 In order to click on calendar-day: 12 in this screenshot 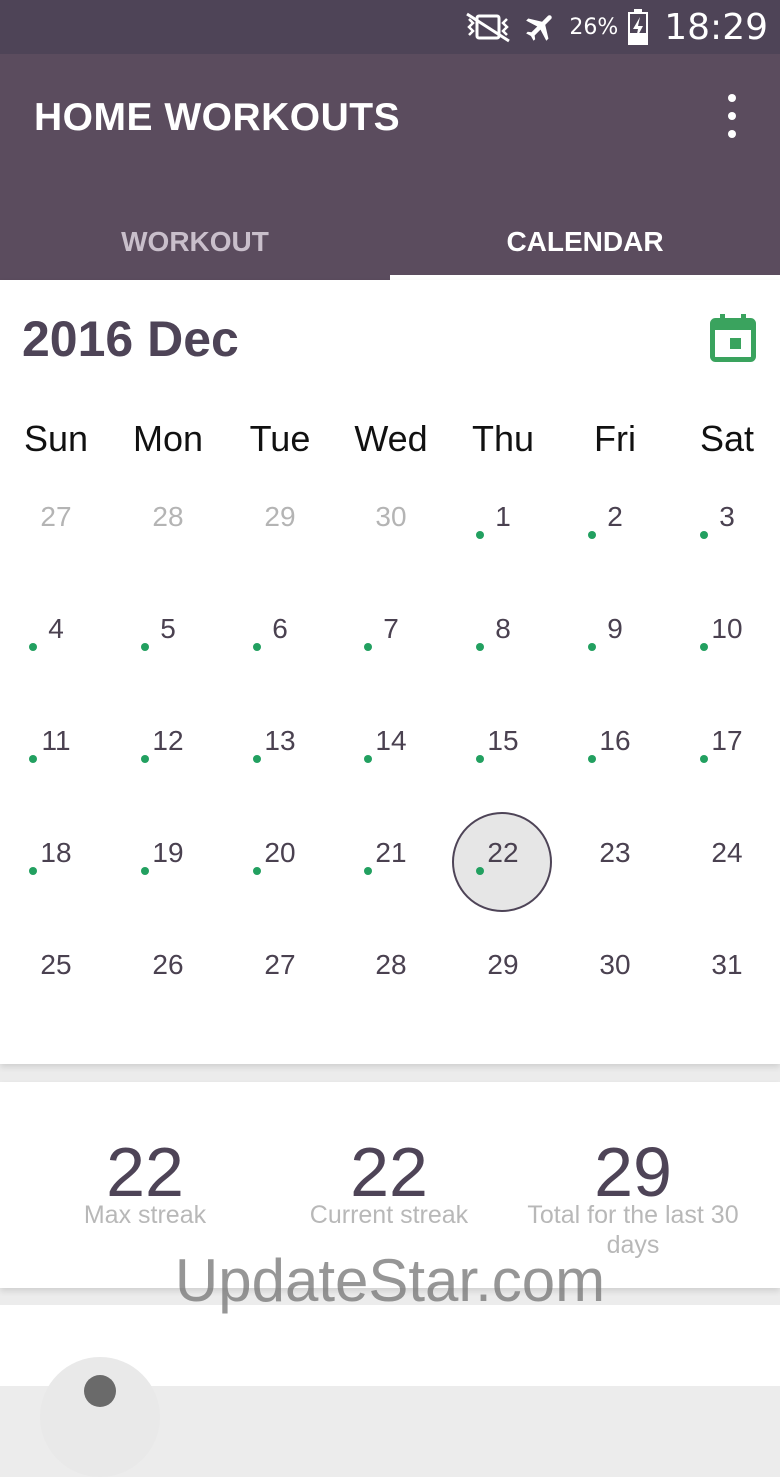, I will do `click(168, 752)`.